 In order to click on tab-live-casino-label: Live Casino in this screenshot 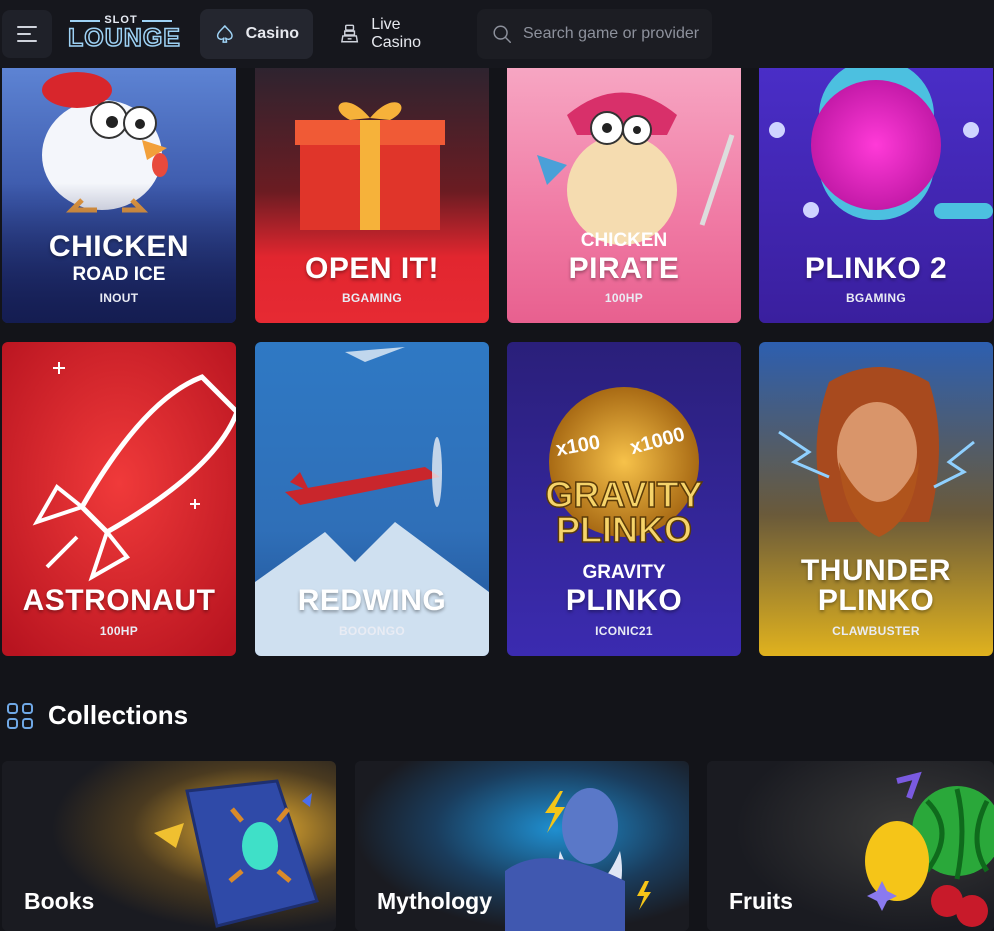, I will do `click(396, 33)`.